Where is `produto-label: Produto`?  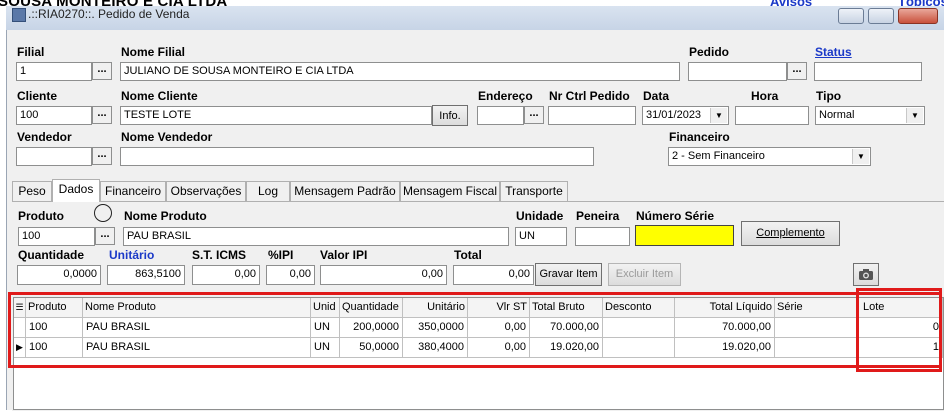 produto-label: Produto is located at coordinates (41, 216).